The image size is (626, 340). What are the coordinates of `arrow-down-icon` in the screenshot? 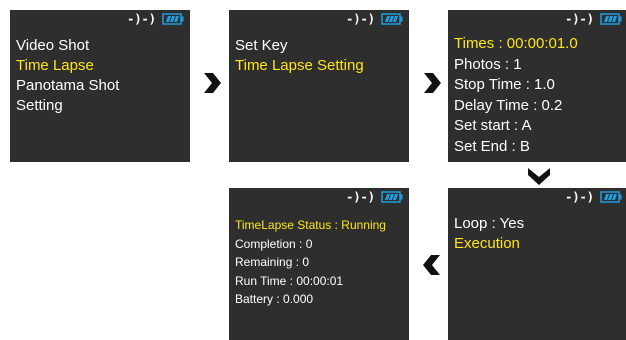 It's located at (539, 176).